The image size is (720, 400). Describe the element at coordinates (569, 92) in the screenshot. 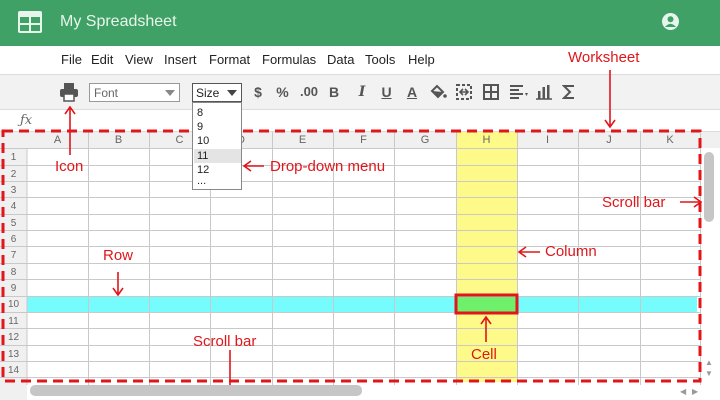

I see `sum-icon` at that location.